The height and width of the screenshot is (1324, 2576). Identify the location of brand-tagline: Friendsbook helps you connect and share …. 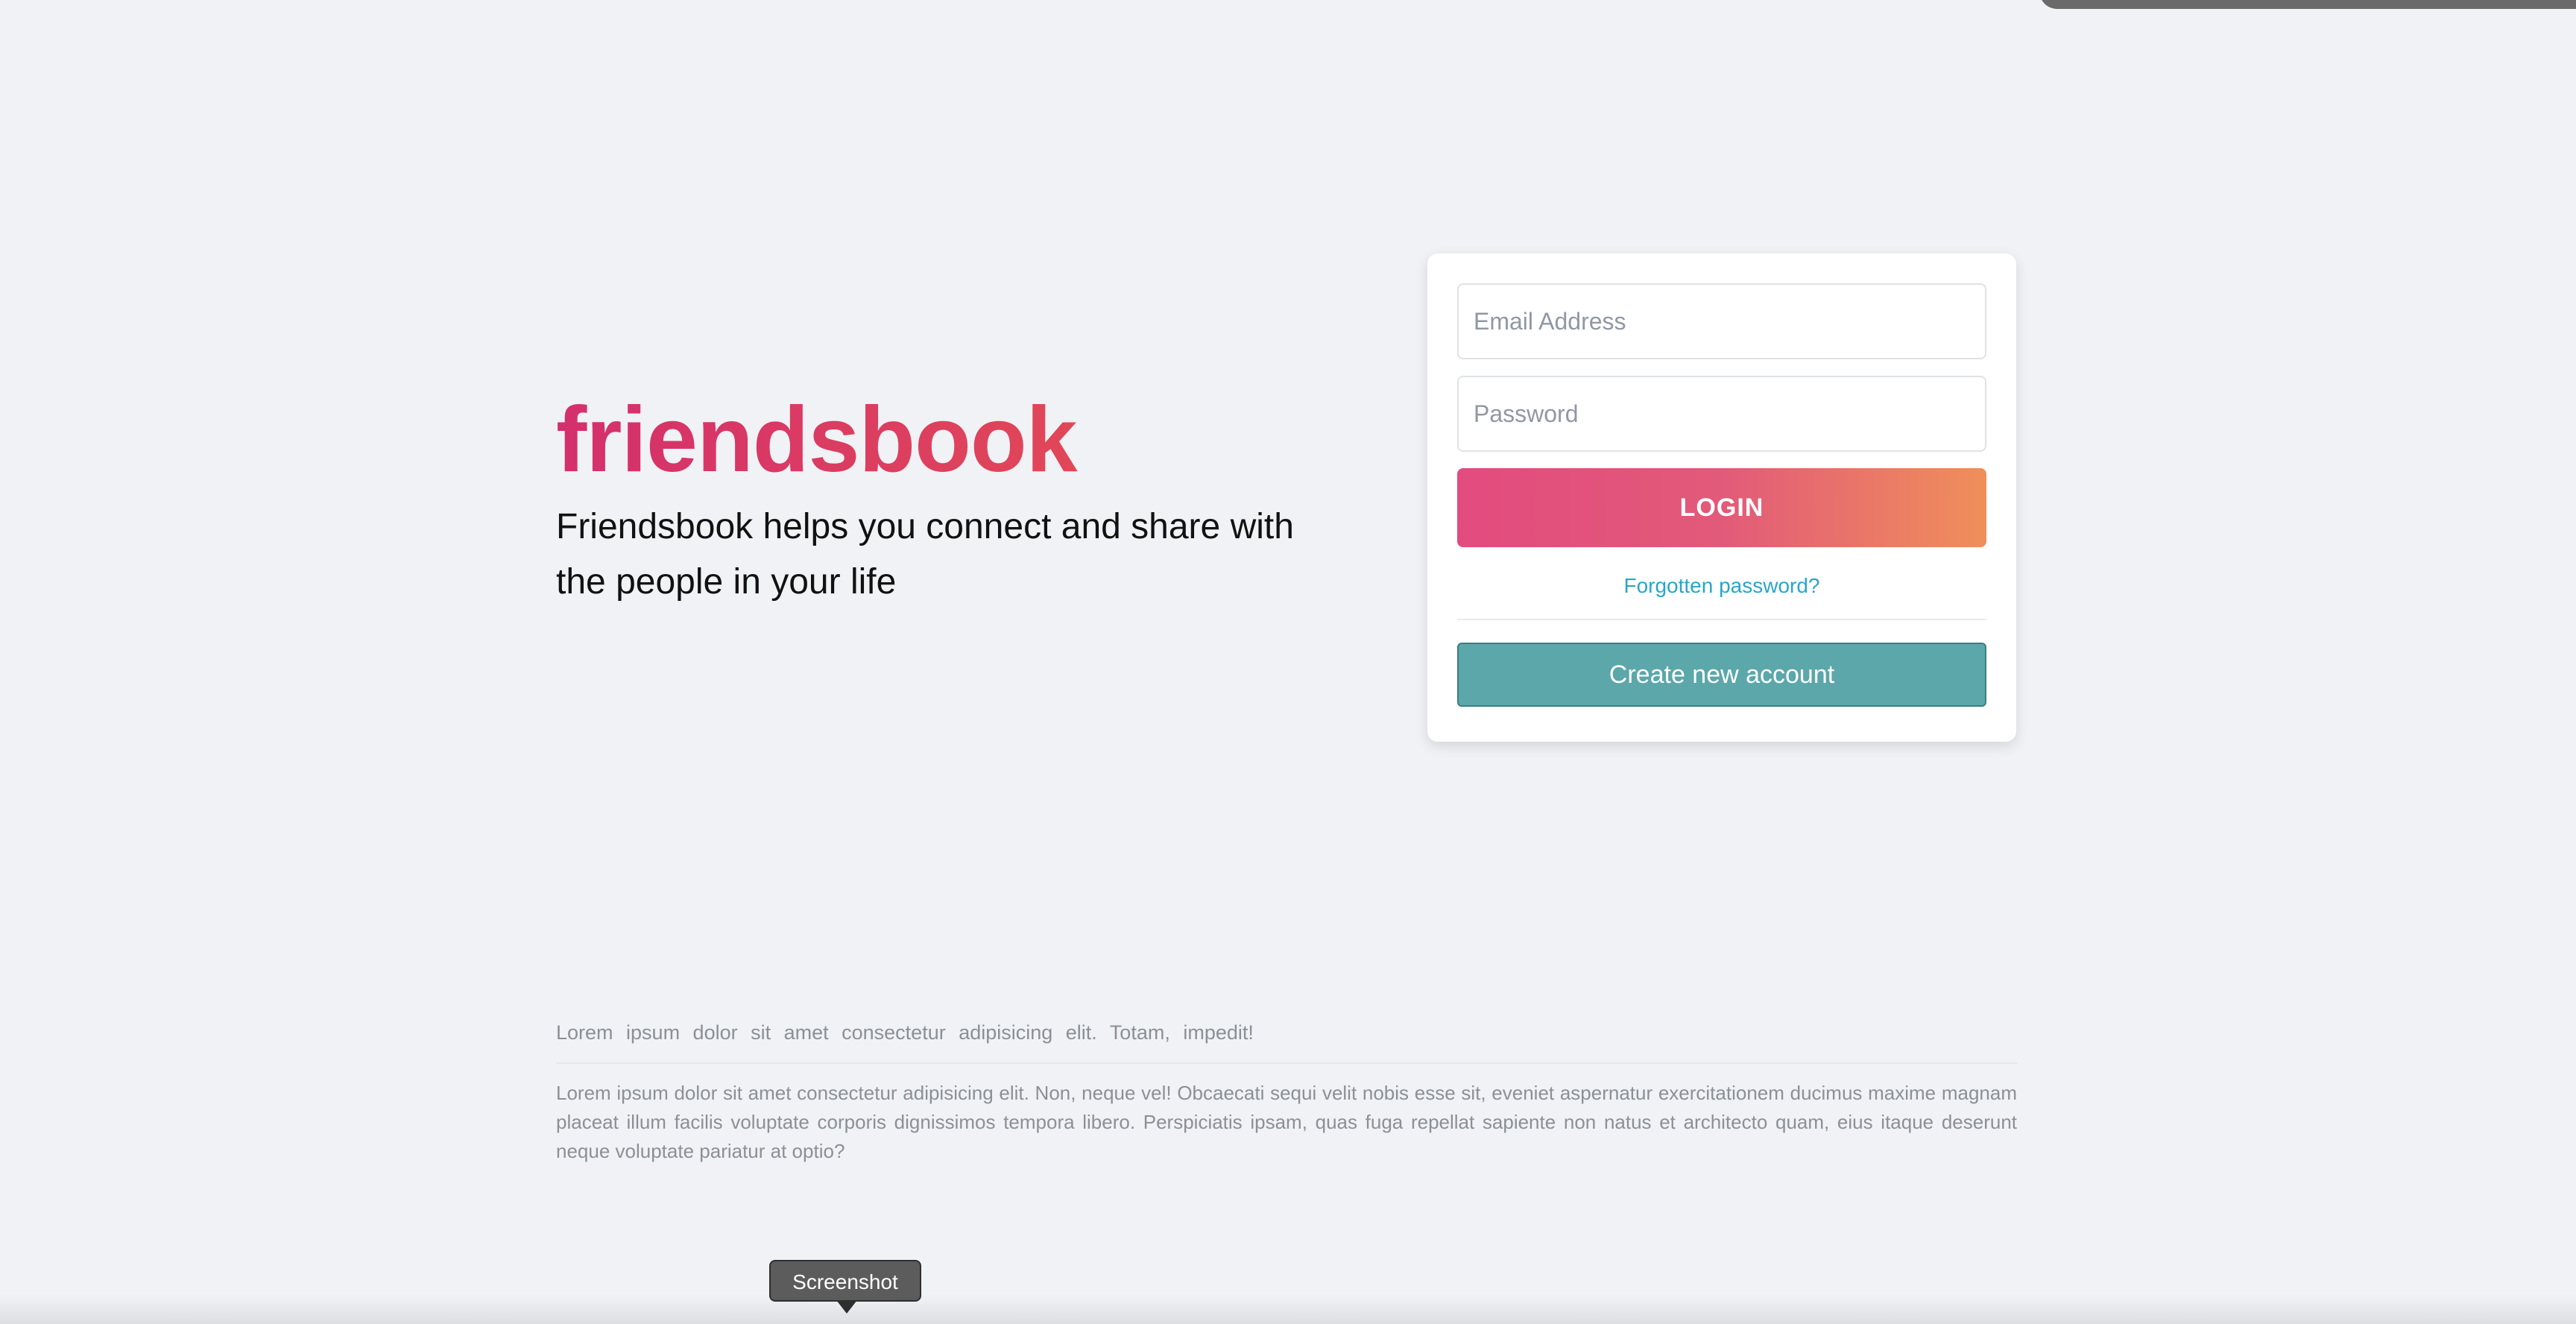
(925, 554).